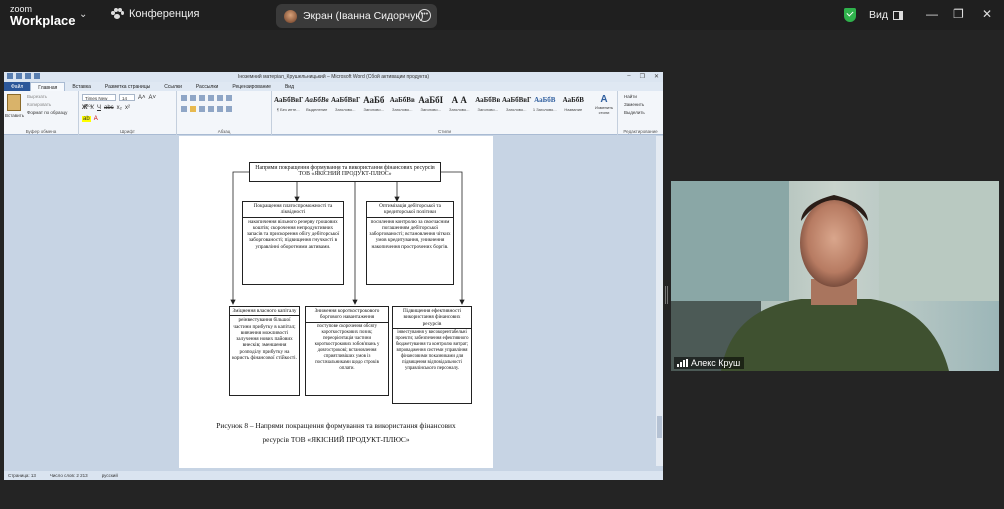 This screenshot has width=1004, height=509. I want to click on zoom-workplace-logo: zoom Workplace, so click(43, 16).